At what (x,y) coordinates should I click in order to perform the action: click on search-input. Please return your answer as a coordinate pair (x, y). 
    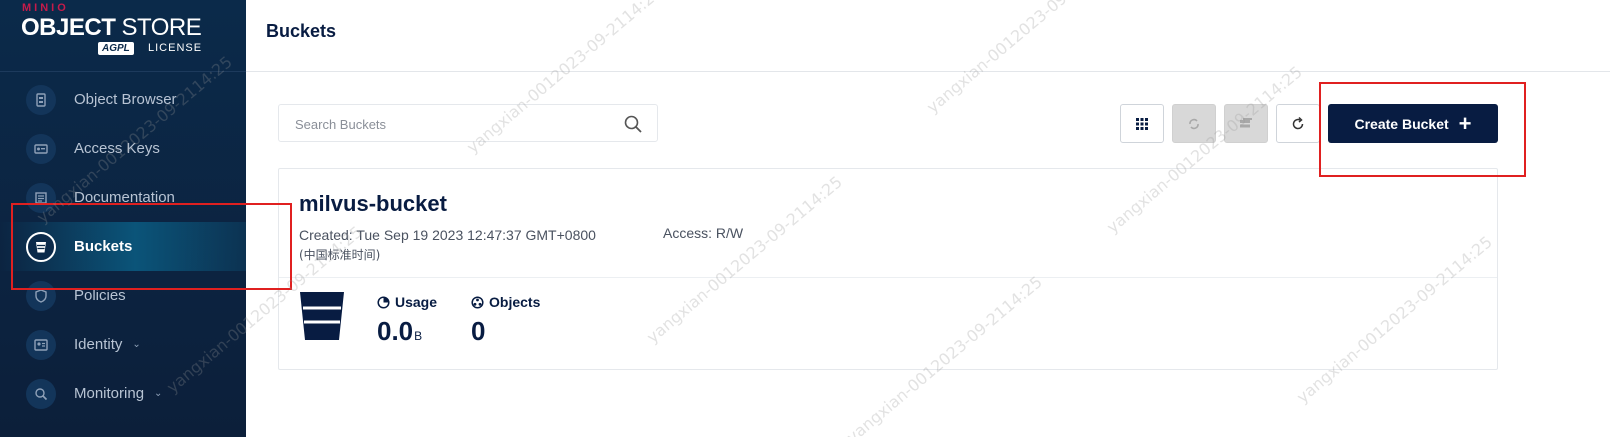
    Looking at the image, I should click on (455, 124).